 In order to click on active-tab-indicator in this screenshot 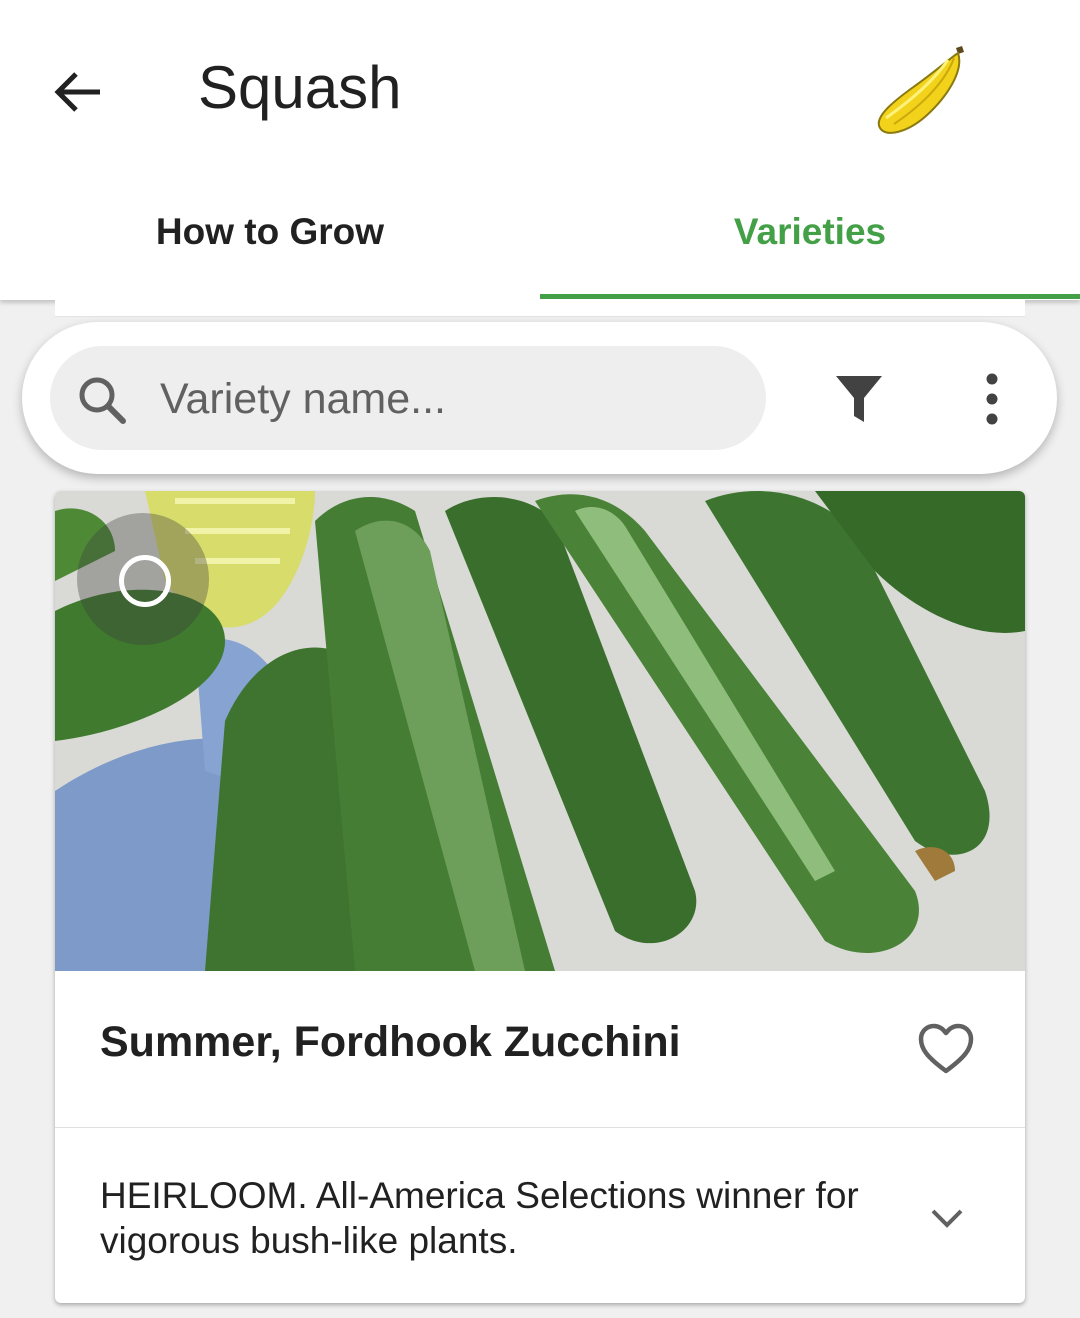, I will do `click(810, 296)`.